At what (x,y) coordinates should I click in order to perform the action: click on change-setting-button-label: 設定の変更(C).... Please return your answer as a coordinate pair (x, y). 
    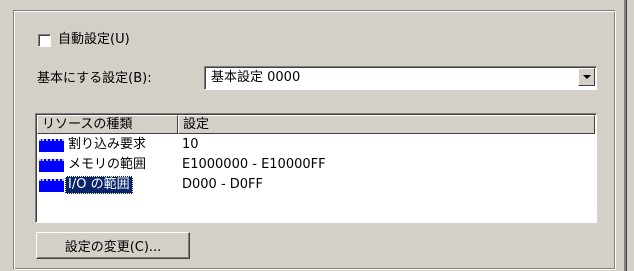
    Looking at the image, I should click on (113, 247).